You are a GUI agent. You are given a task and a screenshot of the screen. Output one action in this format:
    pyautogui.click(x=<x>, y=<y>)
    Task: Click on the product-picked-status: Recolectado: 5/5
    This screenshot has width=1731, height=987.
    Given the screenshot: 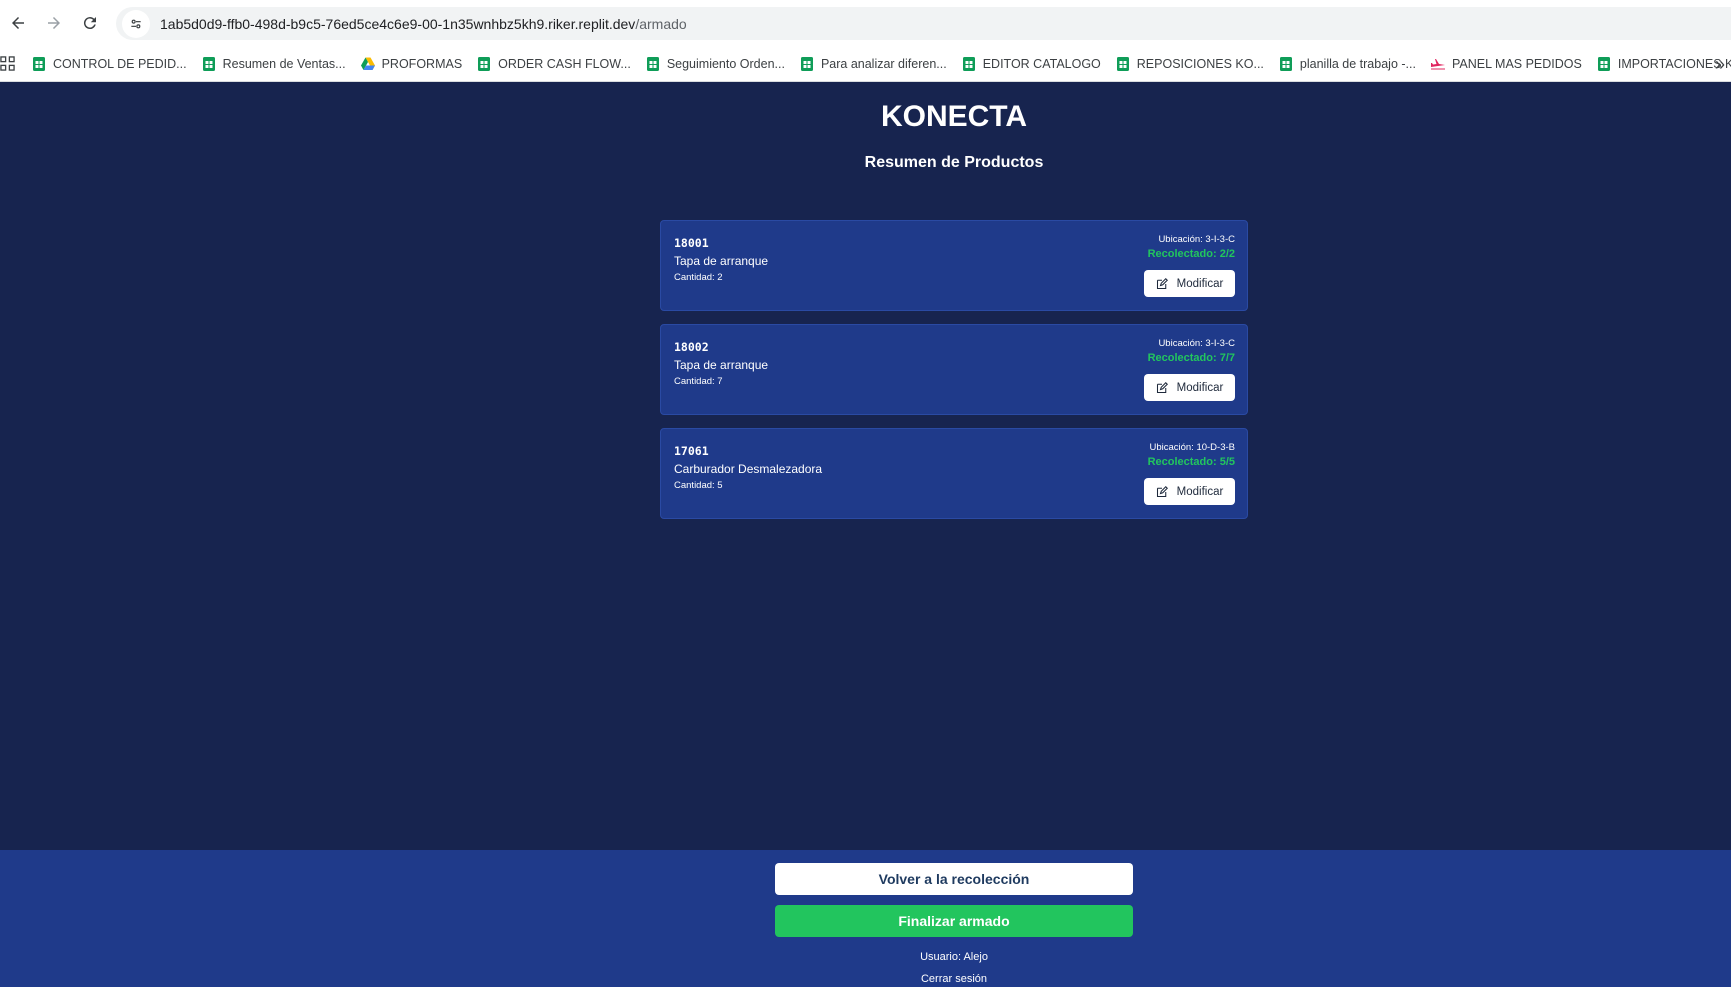 What is the action you would take?
    pyautogui.click(x=1191, y=462)
    